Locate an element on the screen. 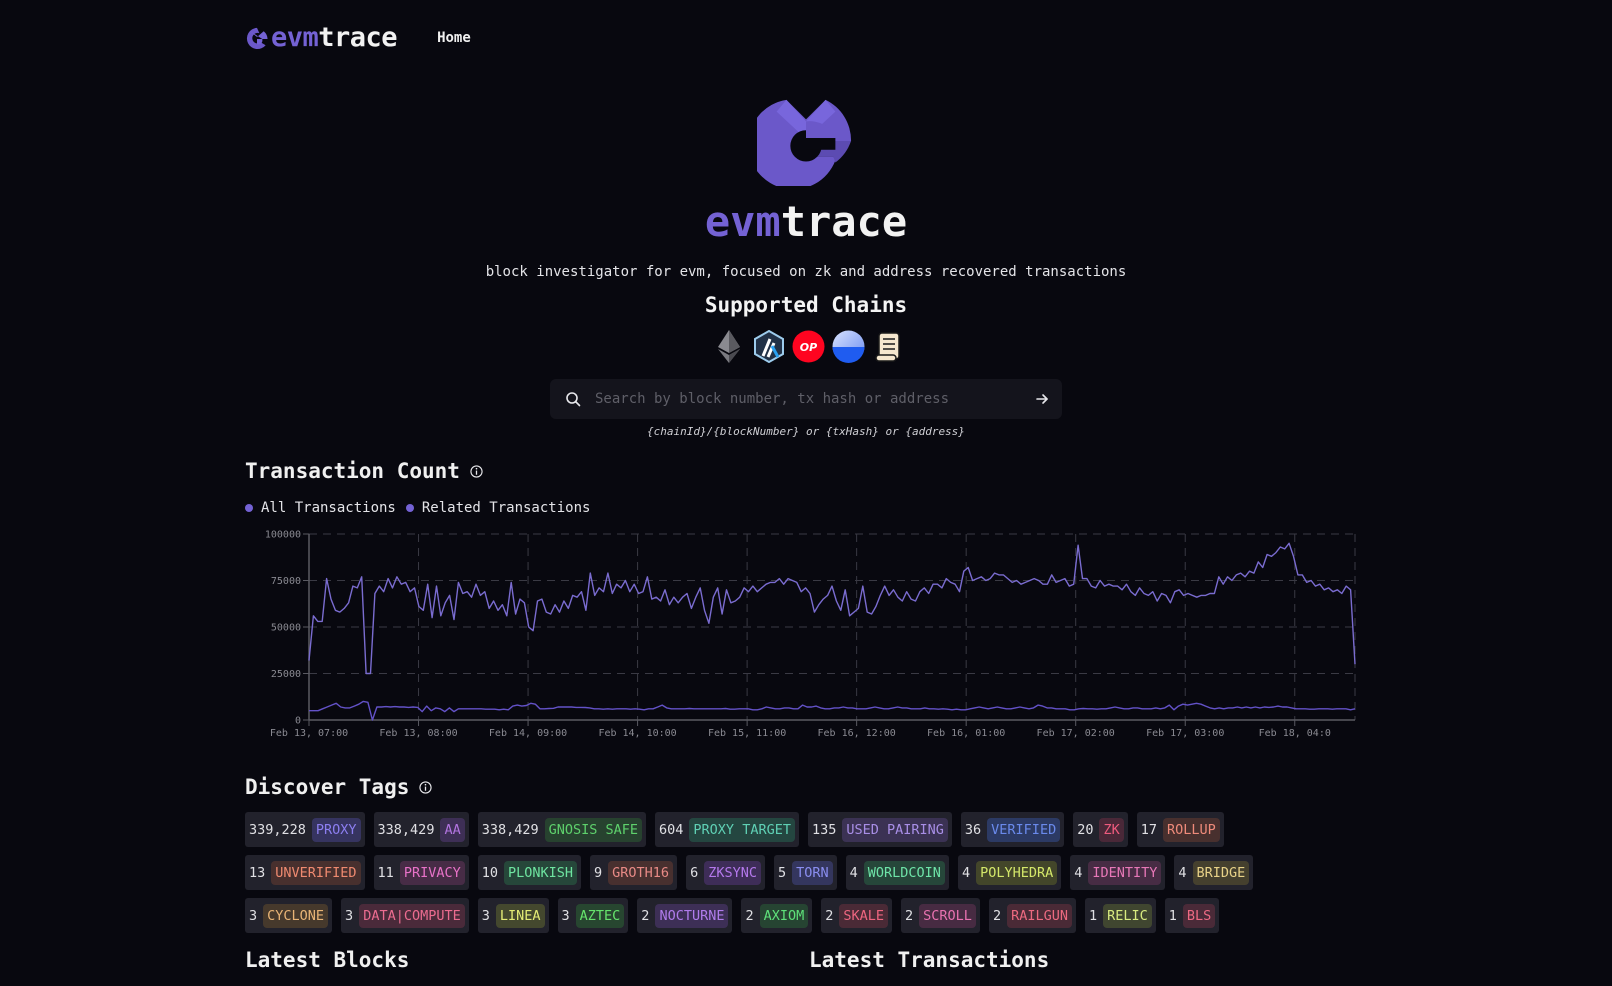 The image size is (1612, 986). nav-logo-link: evmtrace is located at coordinates (321, 37).